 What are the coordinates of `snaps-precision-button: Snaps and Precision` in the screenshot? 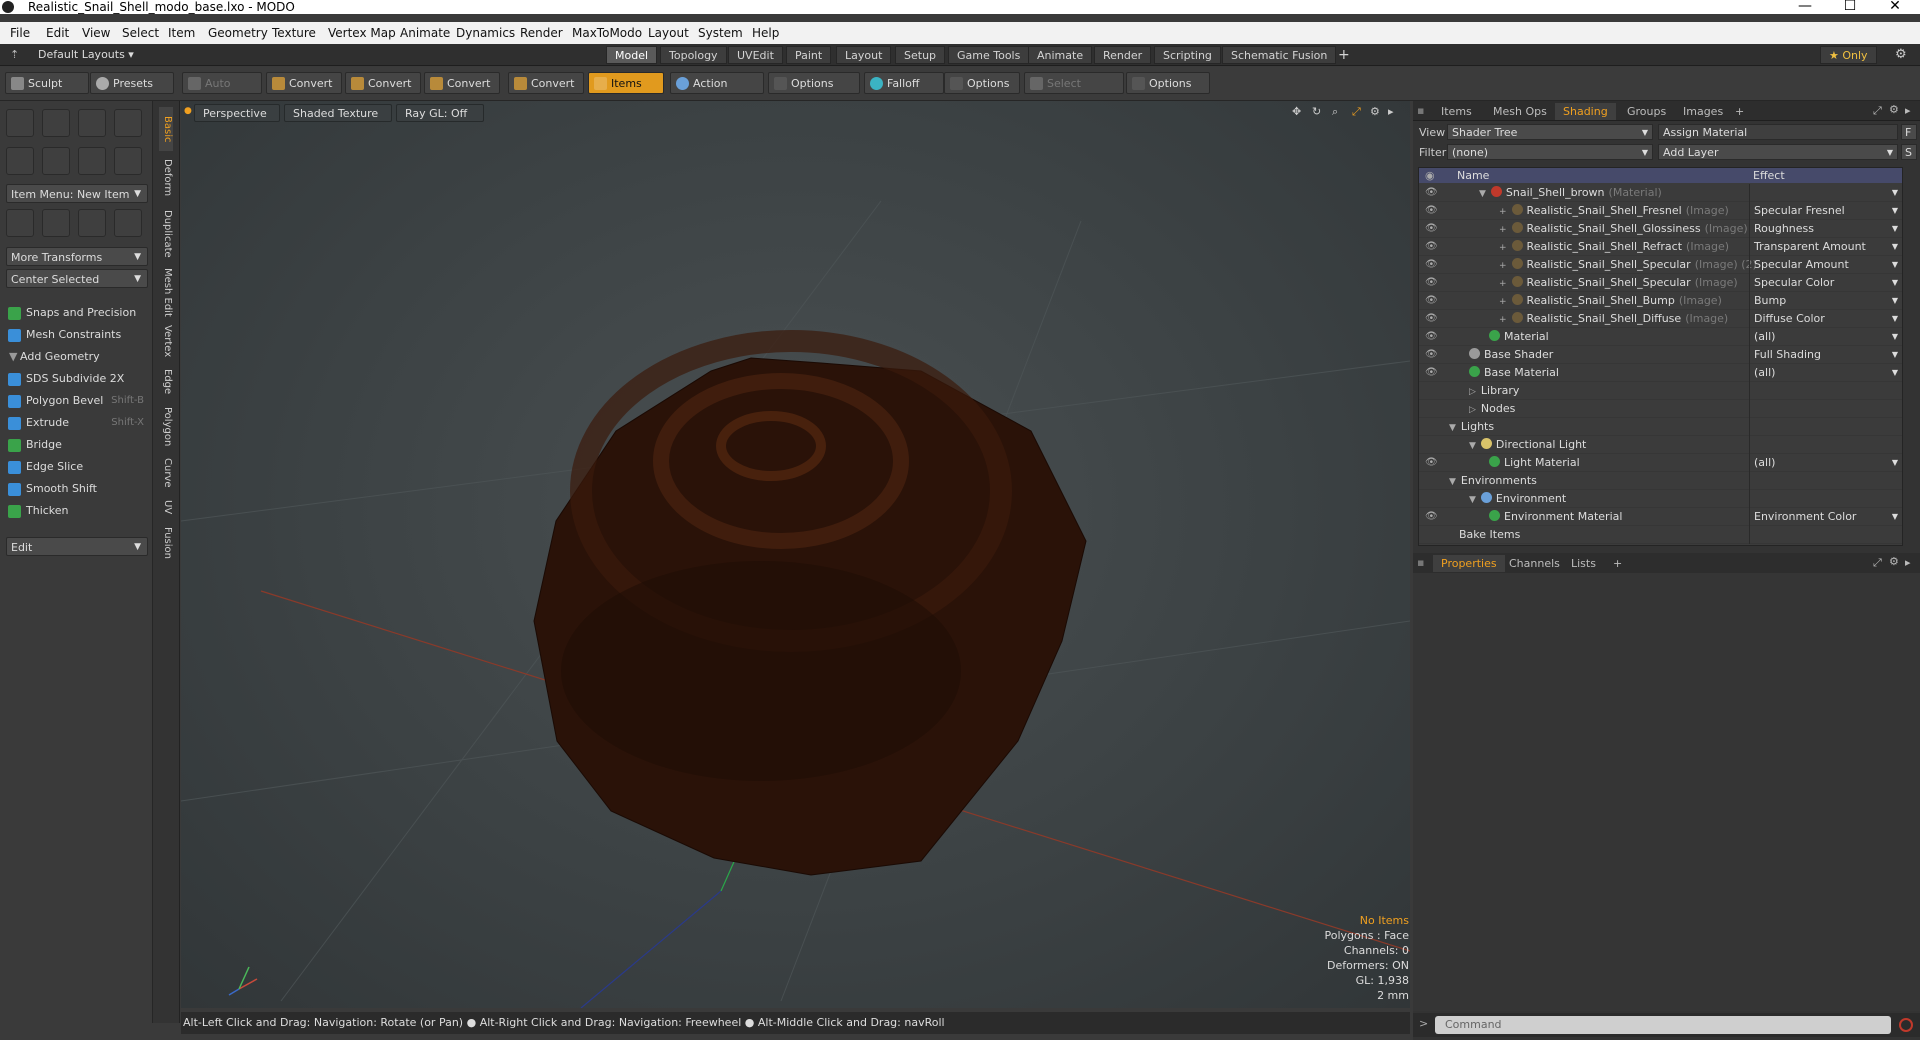 It's located at (77, 313).